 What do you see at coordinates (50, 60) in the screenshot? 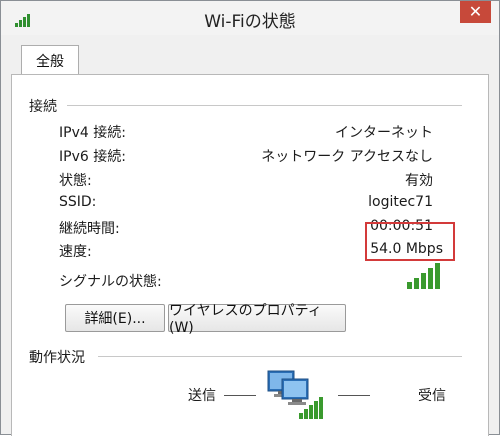
I see `tab-general: 全般` at bounding box center [50, 60].